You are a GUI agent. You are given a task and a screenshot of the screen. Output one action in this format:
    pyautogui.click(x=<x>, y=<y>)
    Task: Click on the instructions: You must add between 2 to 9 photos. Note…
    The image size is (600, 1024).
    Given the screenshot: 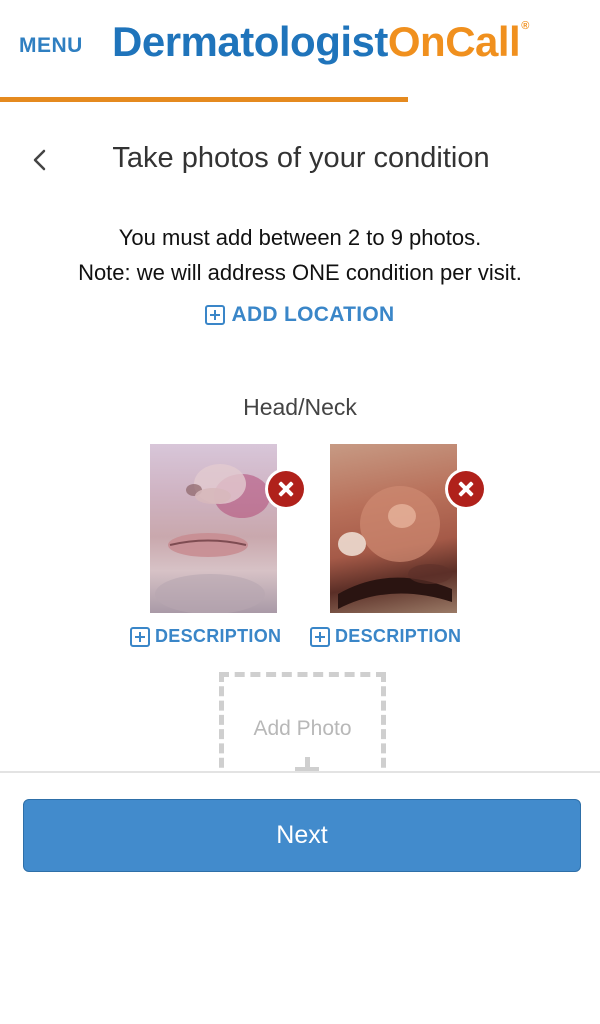 What is the action you would take?
    pyautogui.click(x=300, y=255)
    